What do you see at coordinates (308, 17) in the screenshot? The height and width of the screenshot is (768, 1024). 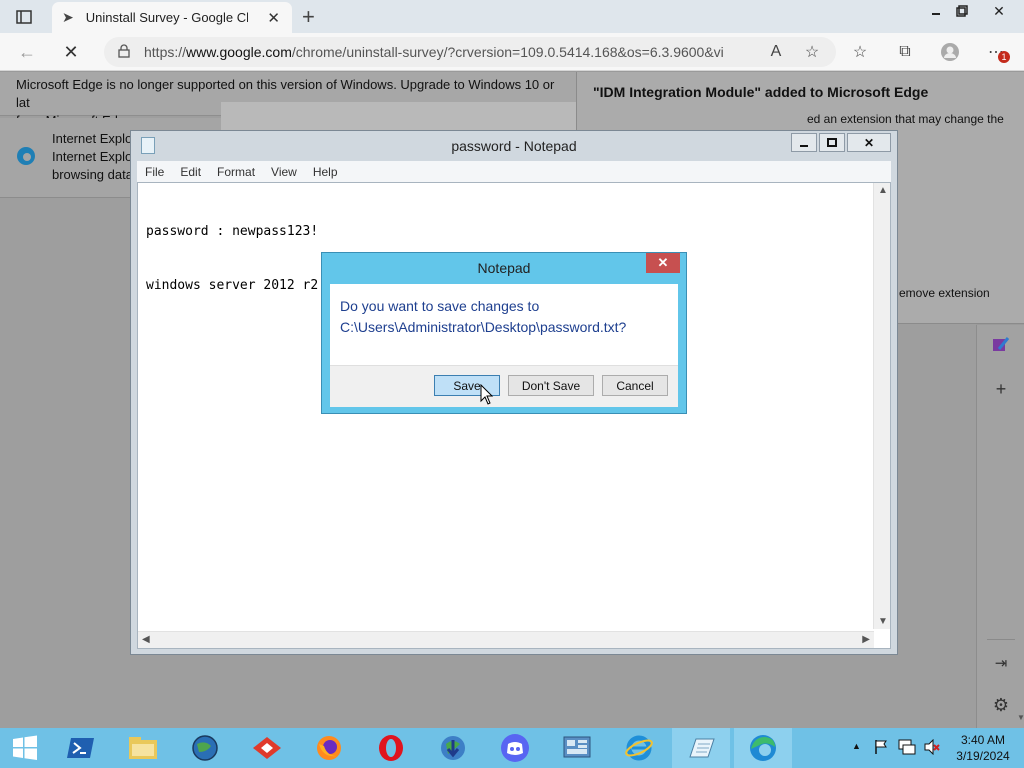 I see `new-tab-icon: +` at bounding box center [308, 17].